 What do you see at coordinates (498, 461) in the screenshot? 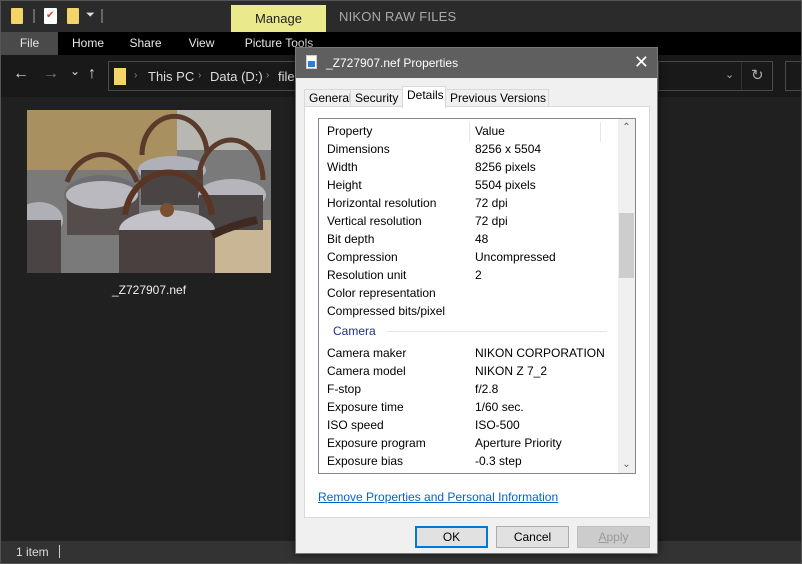
I see `property-value: -0.3 step` at bounding box center [498, 461].